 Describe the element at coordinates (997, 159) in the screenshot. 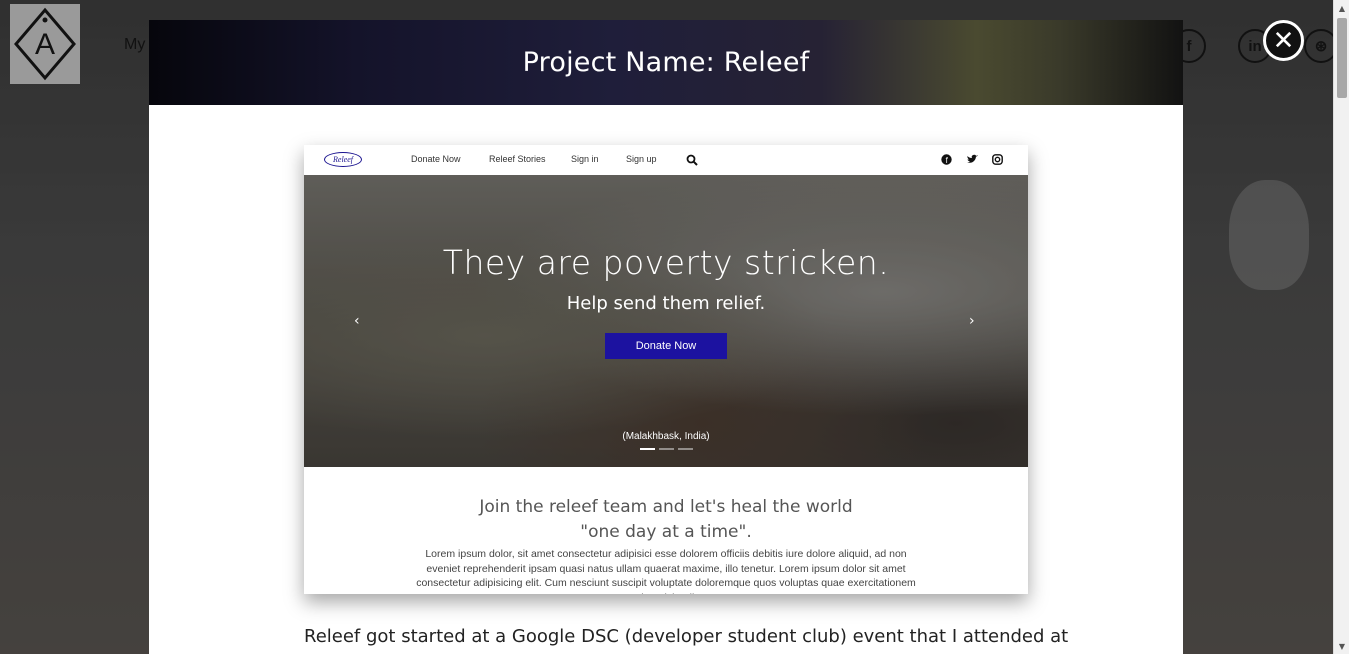

I see `instagram-icon` at that location.